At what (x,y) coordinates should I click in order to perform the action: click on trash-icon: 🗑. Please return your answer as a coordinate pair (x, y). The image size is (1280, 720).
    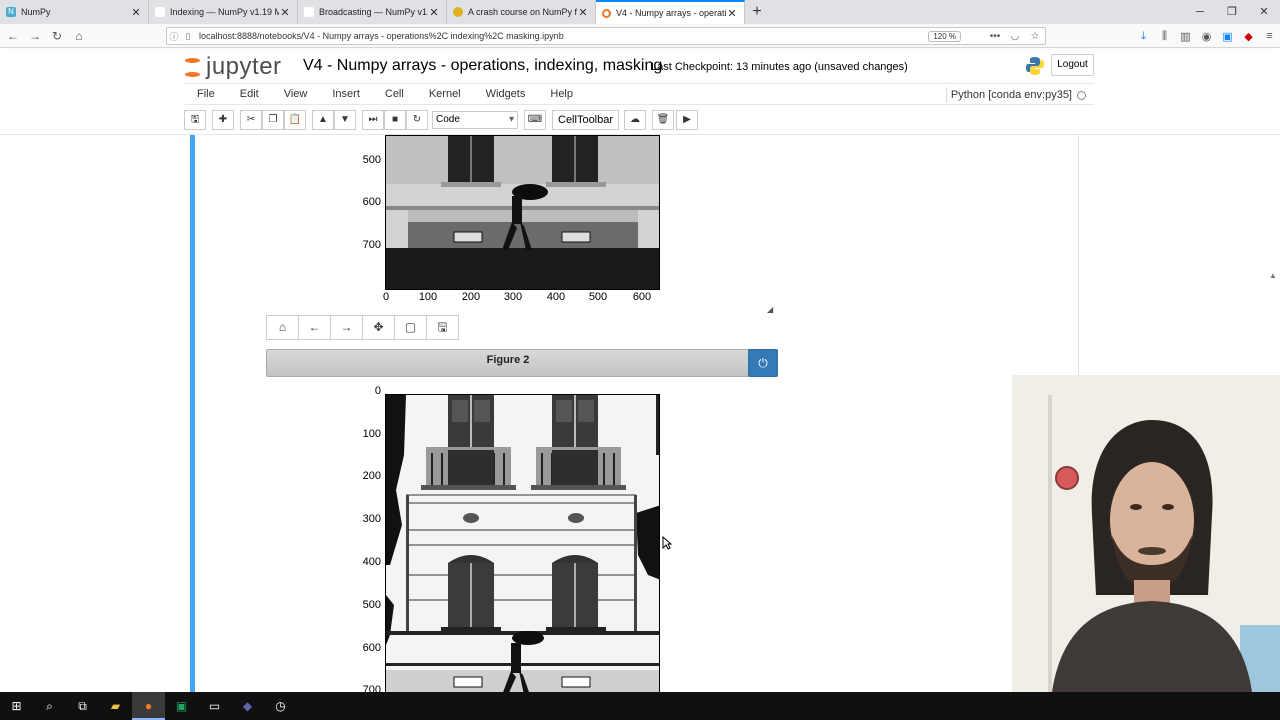
    Looking at the image, I should click on (663, 120).